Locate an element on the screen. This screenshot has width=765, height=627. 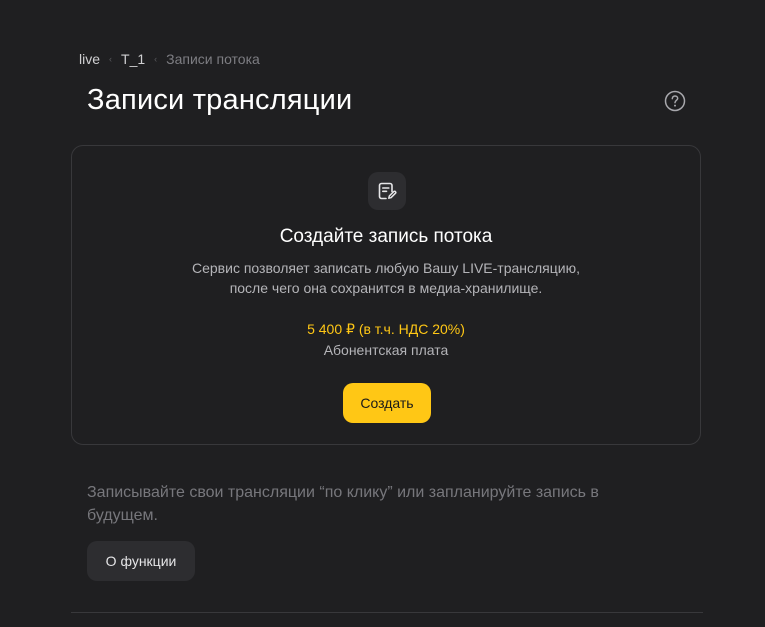
breadcrumb-item-current: Записи потока is located at coordinates (213, 59).